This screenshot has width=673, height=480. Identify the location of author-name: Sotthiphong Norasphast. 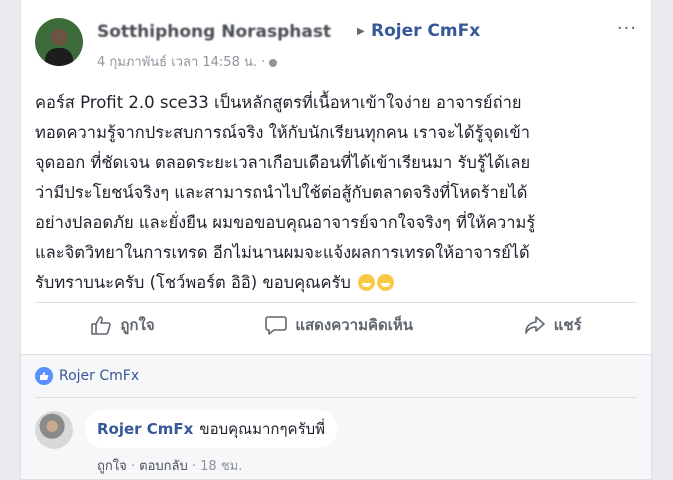
(214, 32).